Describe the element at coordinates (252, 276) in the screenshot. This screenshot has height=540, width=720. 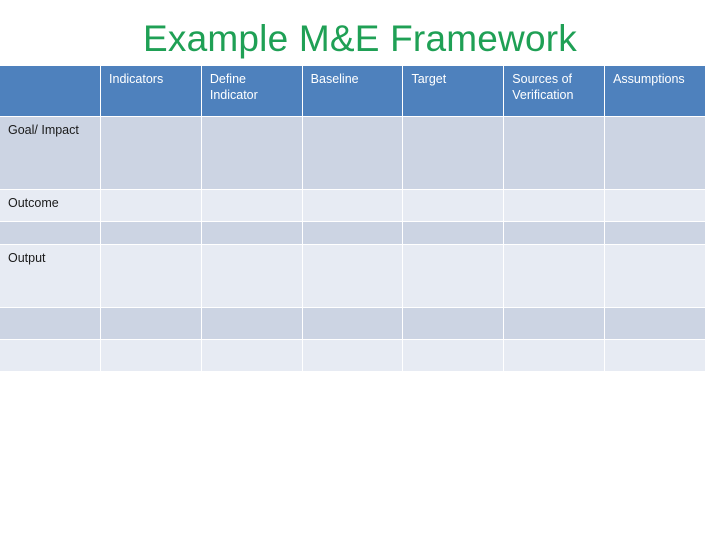
I see `cell-output-define-indicator` at that location.